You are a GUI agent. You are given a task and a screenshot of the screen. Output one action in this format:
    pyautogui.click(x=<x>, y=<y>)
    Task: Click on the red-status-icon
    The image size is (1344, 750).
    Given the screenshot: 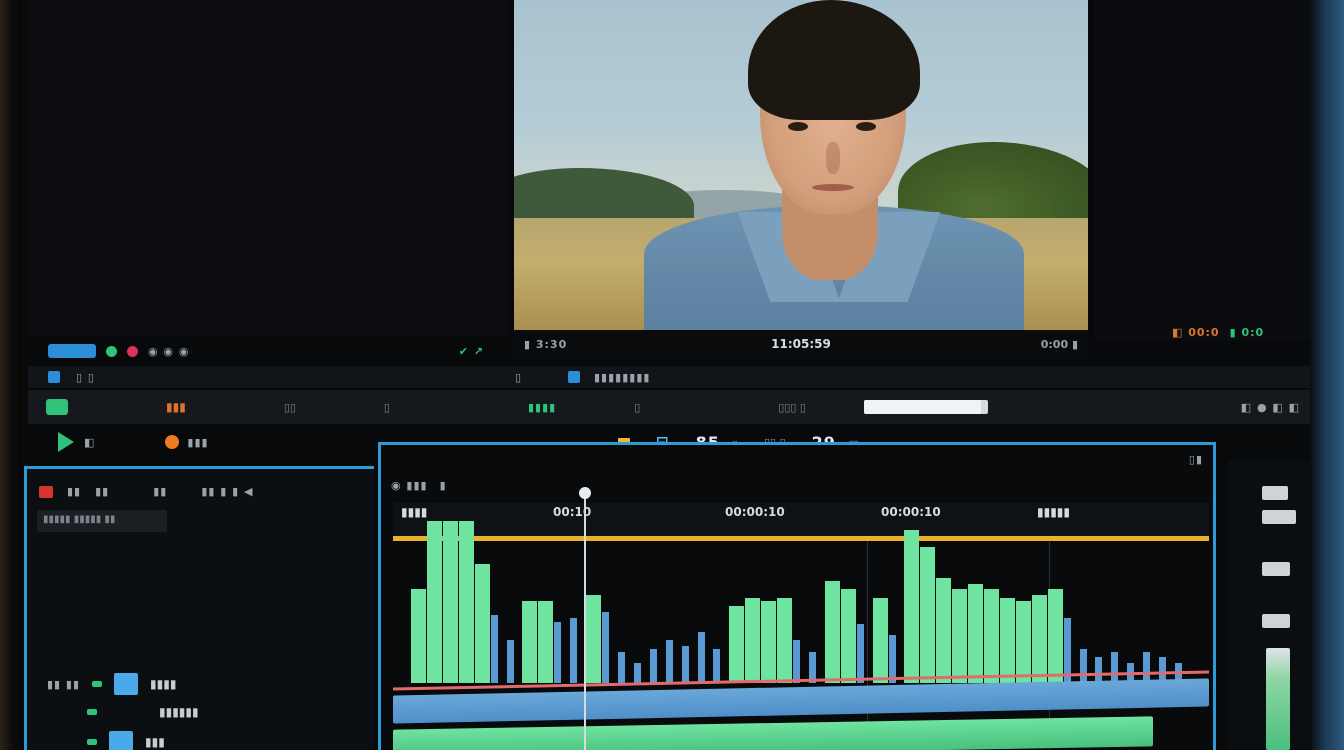 What is the action you would take?
    pyautogui.click(x=132, y=351)
    